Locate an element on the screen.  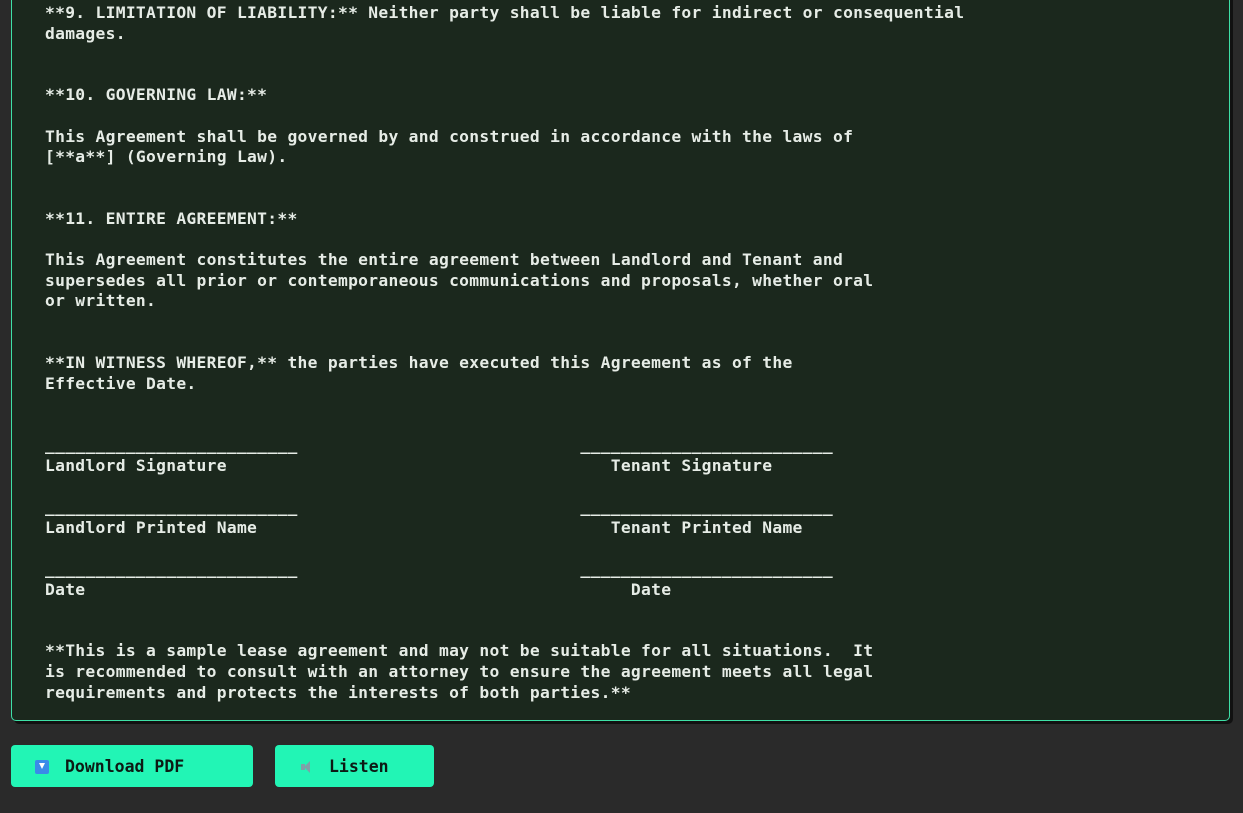
download-pdf-button: Download PDF is located at coordinates (132, 766).